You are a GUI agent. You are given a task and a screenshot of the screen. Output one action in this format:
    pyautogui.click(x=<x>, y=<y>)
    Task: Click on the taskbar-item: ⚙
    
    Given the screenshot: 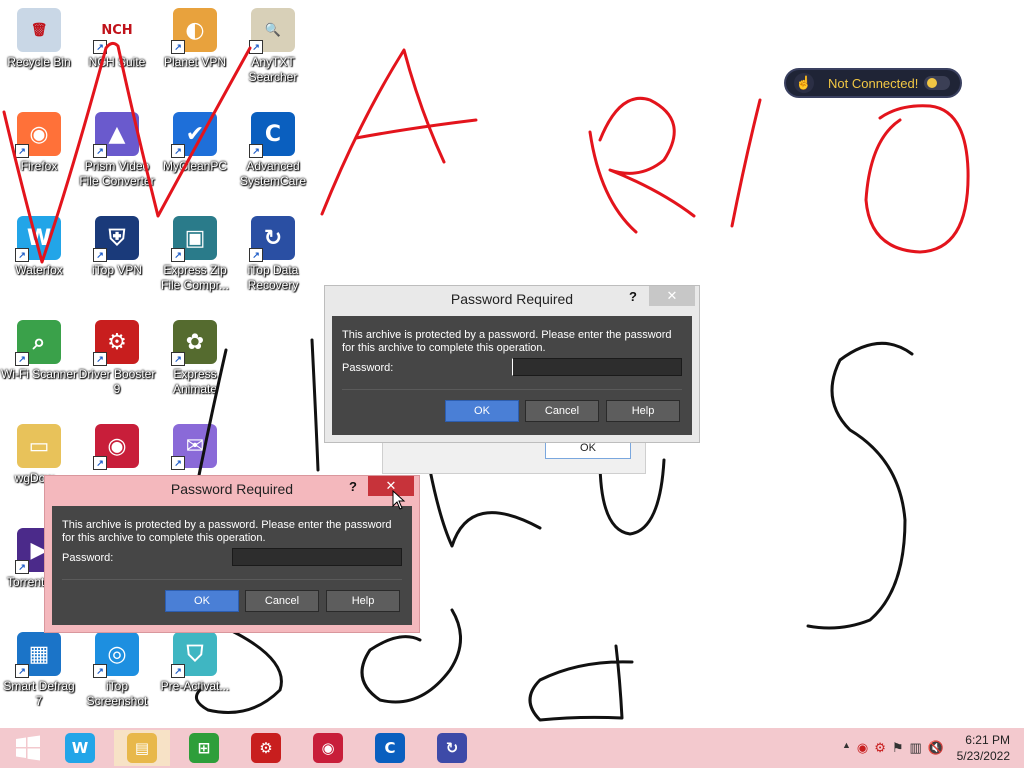 What is the action you would take?
    pyautogui.click(x=266, y=748)
    